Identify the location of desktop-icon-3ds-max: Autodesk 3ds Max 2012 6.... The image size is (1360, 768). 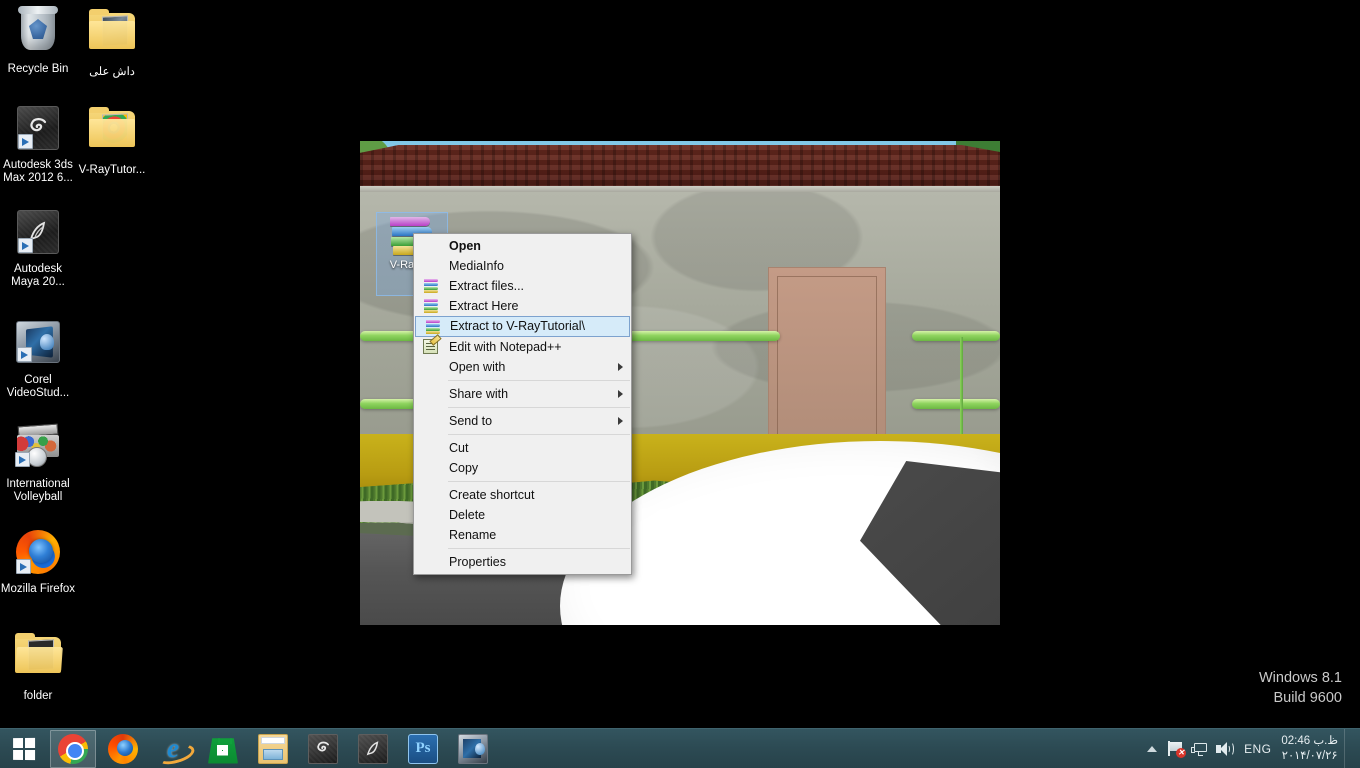
(38, 144).